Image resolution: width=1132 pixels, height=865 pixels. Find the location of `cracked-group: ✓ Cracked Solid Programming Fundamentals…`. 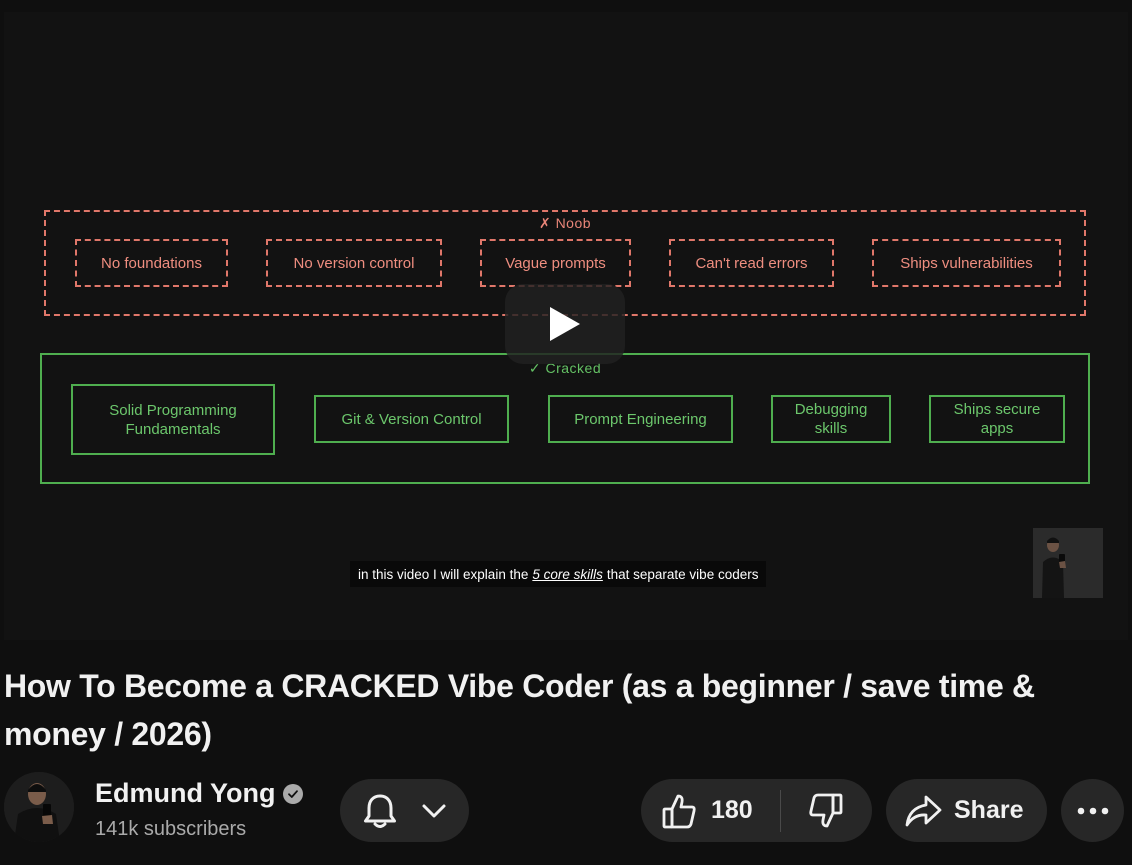

cracked-group: ✓ Cracked Solid Programming Fundamentals… is located at coordinates (565, 418).